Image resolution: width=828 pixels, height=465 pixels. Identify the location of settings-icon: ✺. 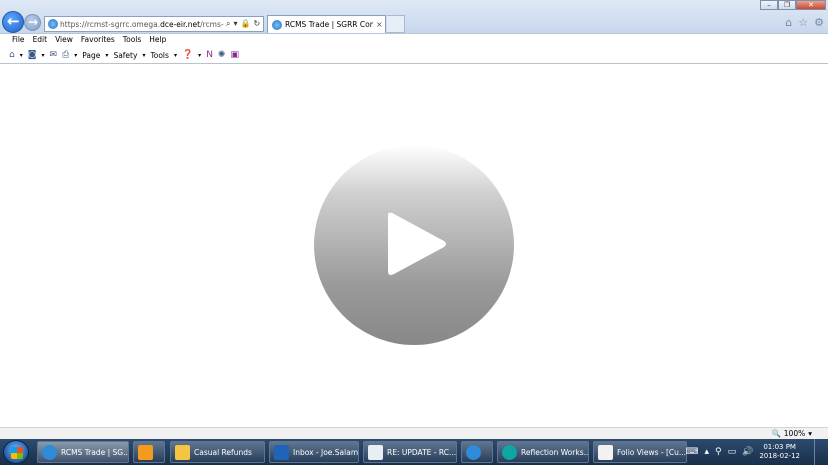
(222, 55).